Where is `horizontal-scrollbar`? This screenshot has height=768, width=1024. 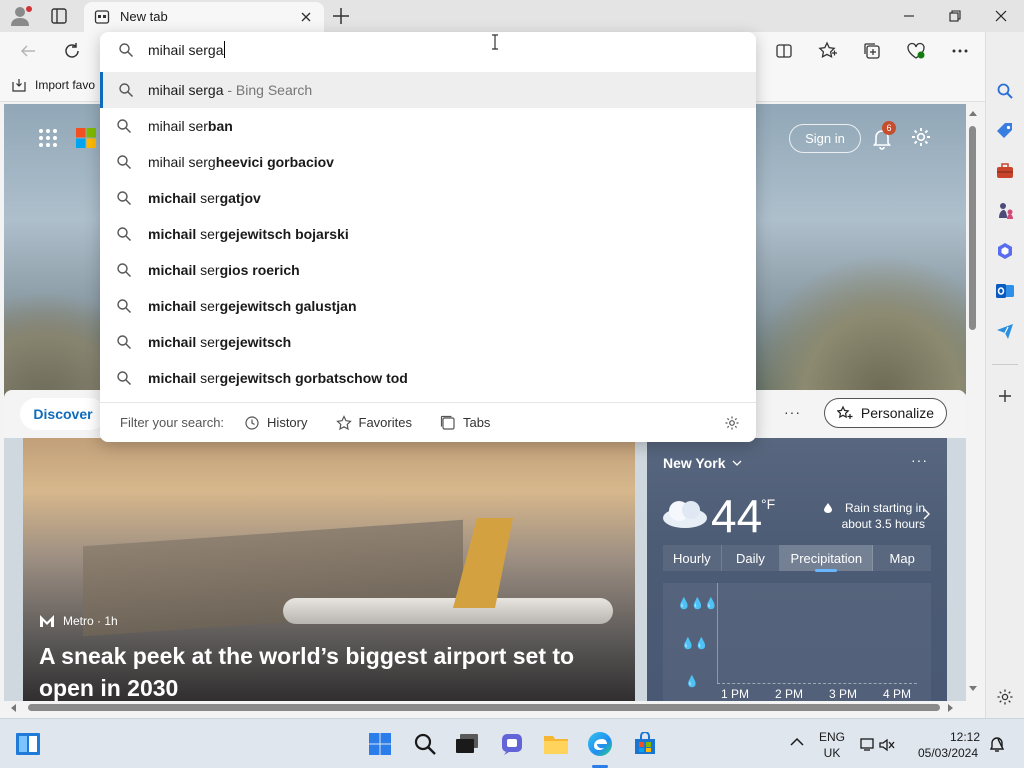
horizontal-scrollbar is located at coordinates (485, 708).